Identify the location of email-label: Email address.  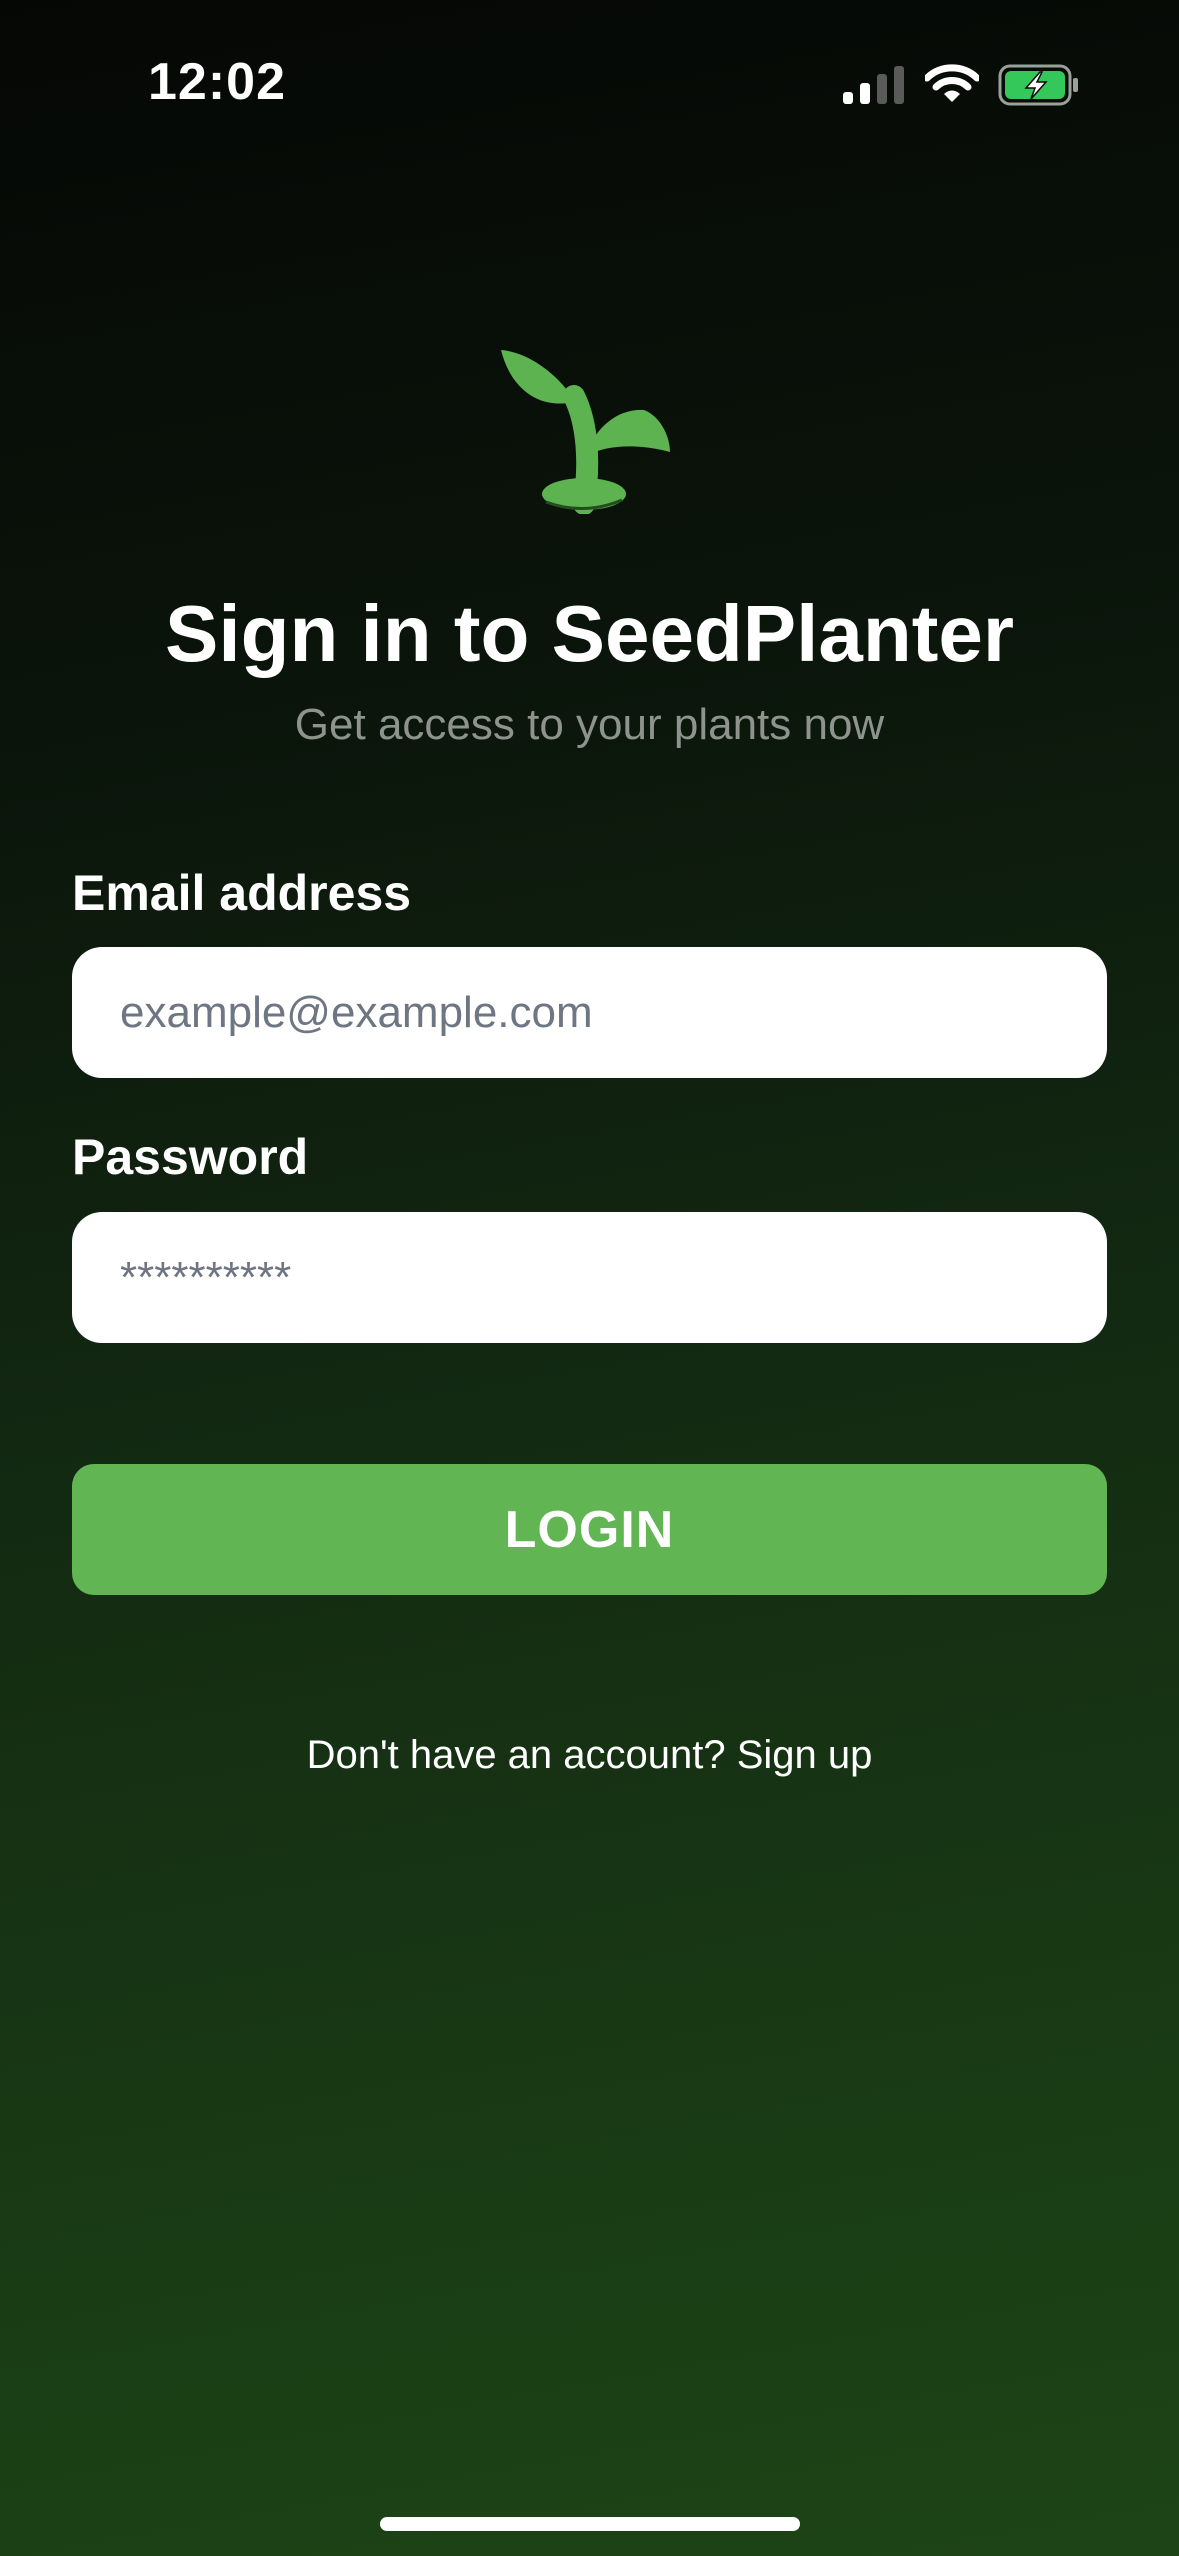
(242, 893).